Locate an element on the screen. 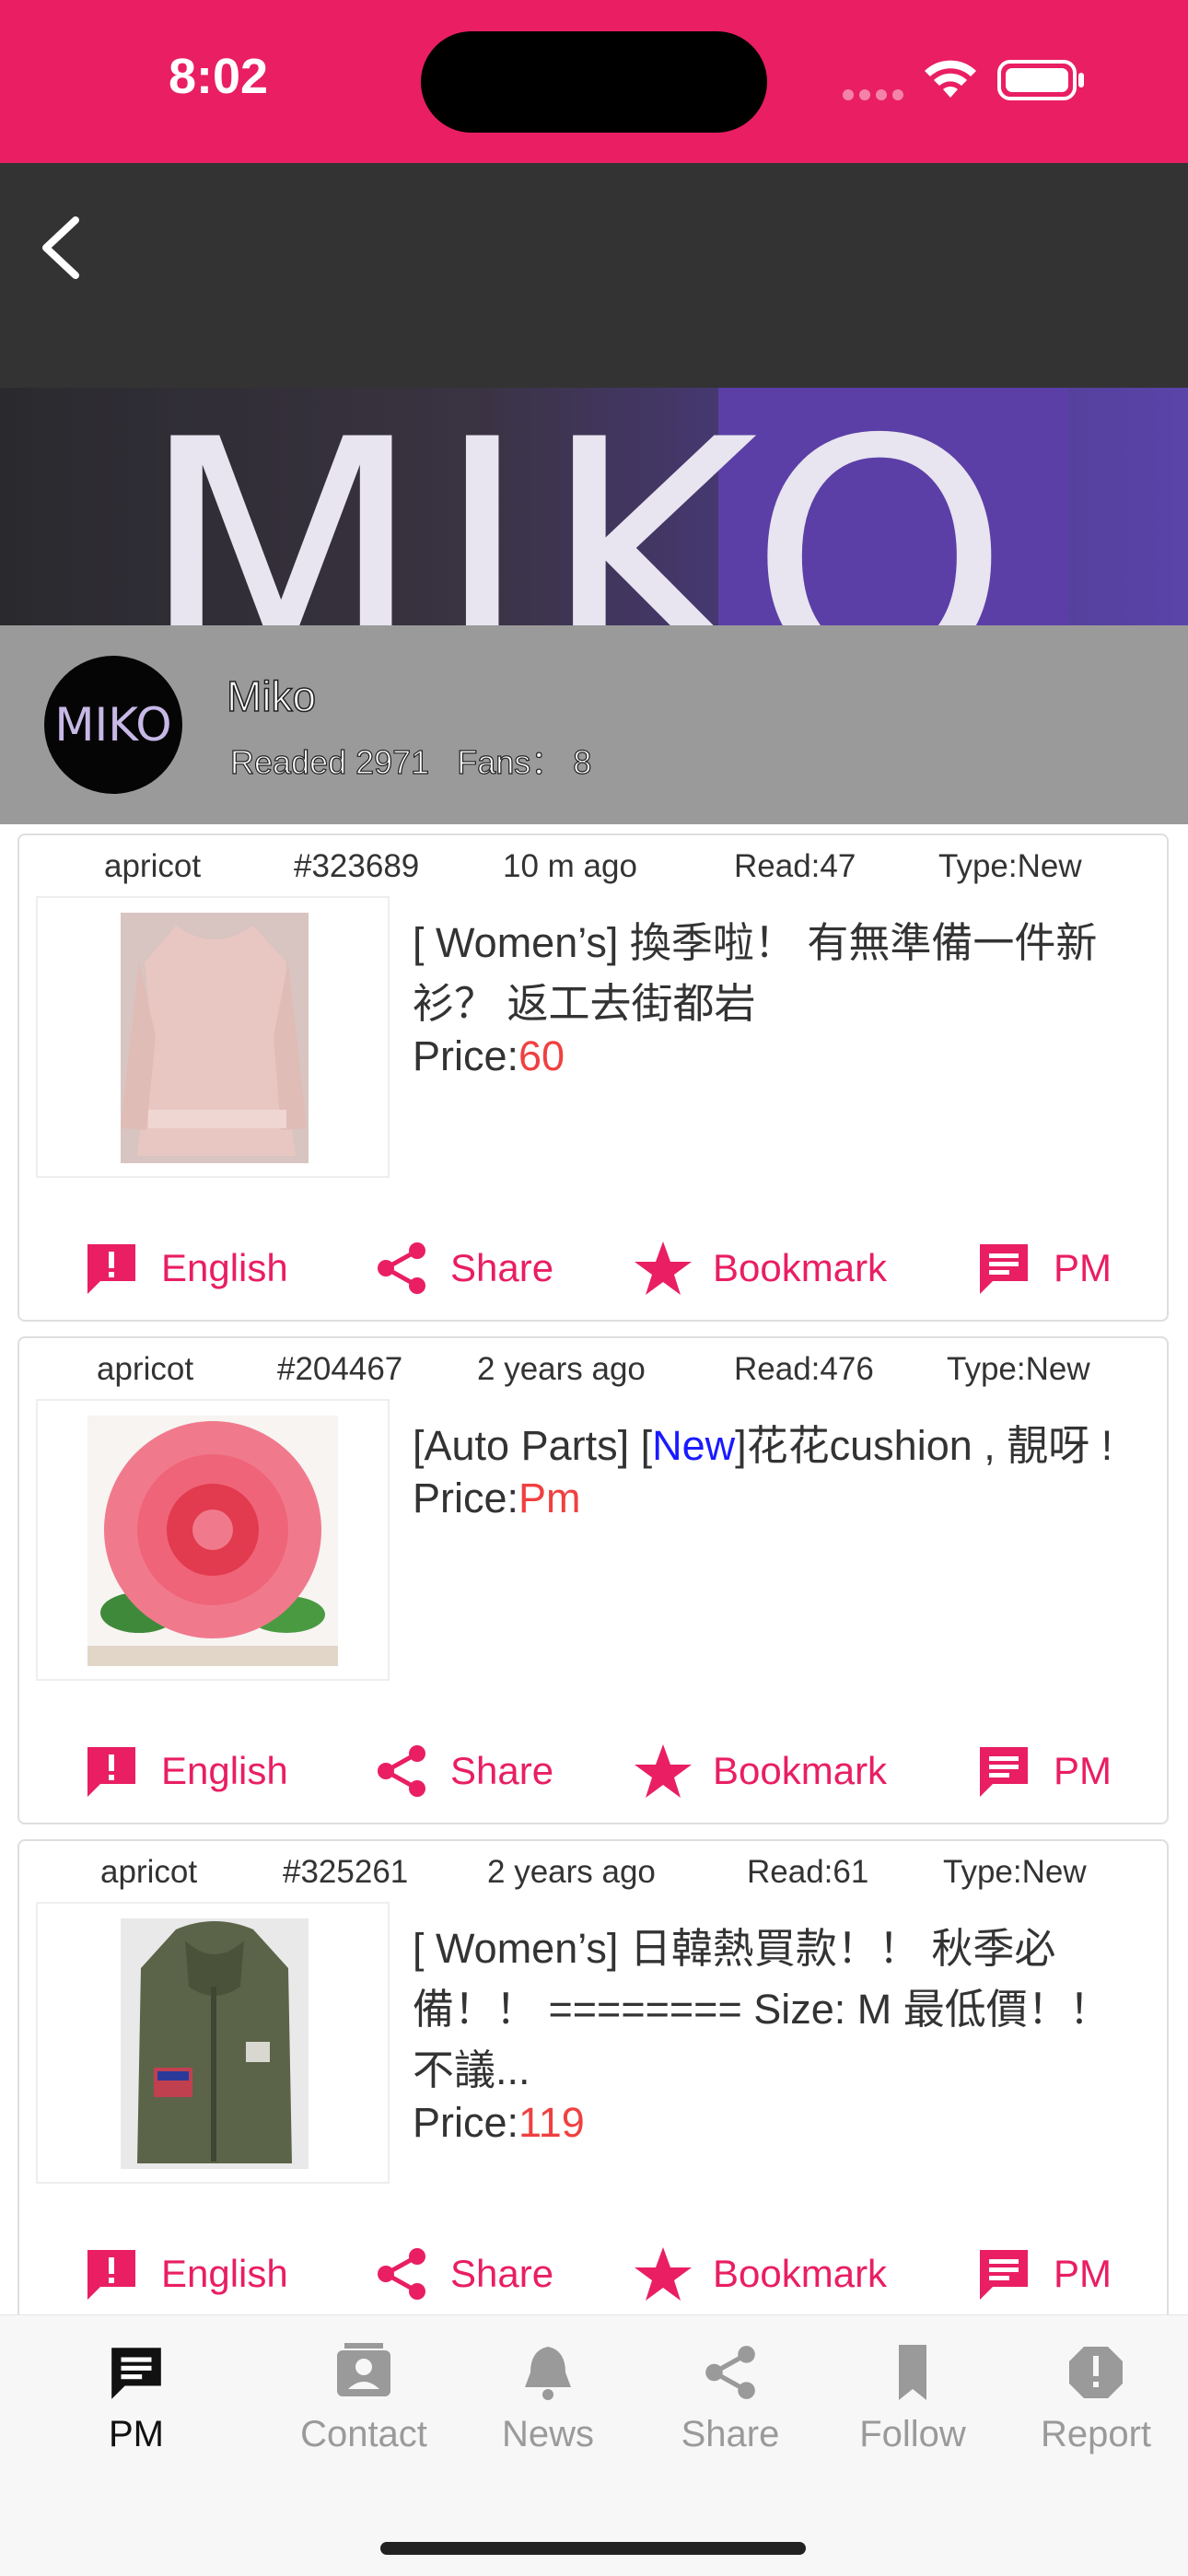  new-tag: New is located at coordinates (694, 1445).